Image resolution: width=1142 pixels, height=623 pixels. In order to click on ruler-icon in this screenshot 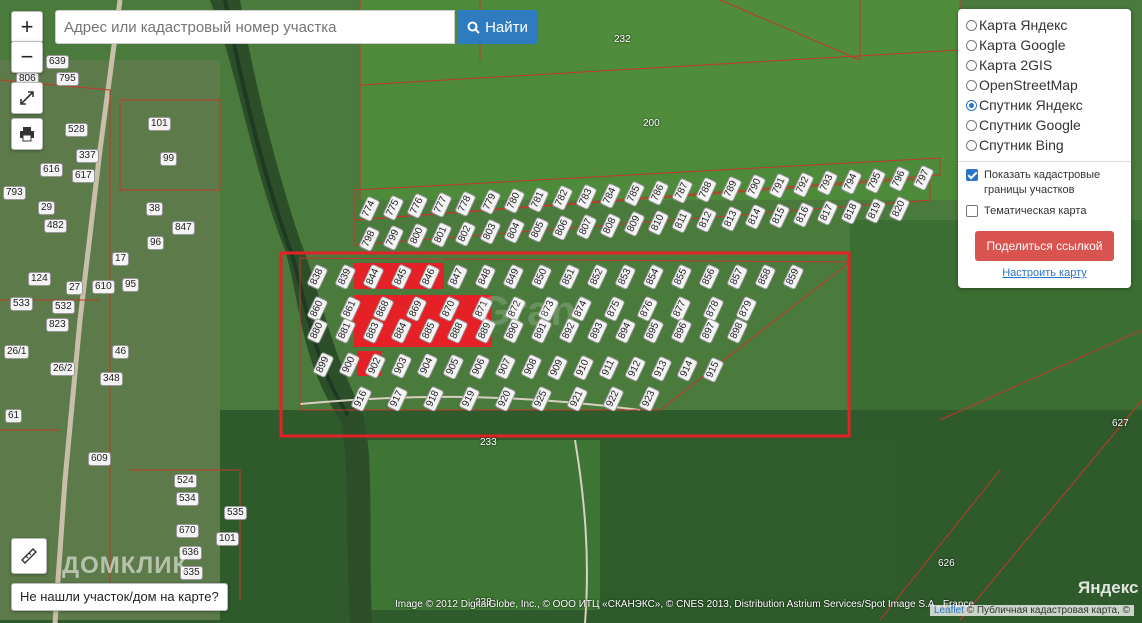, I will do `click(29, 556)`.